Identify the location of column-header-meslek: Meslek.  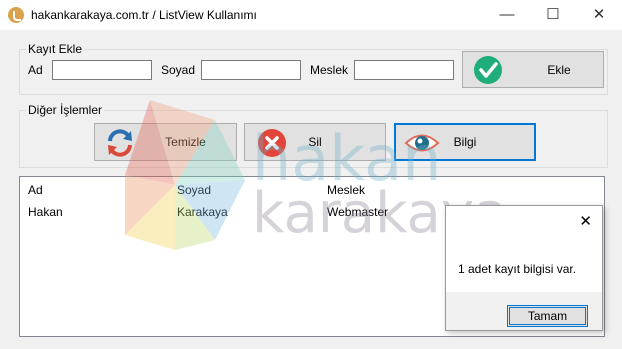
(346, 190).